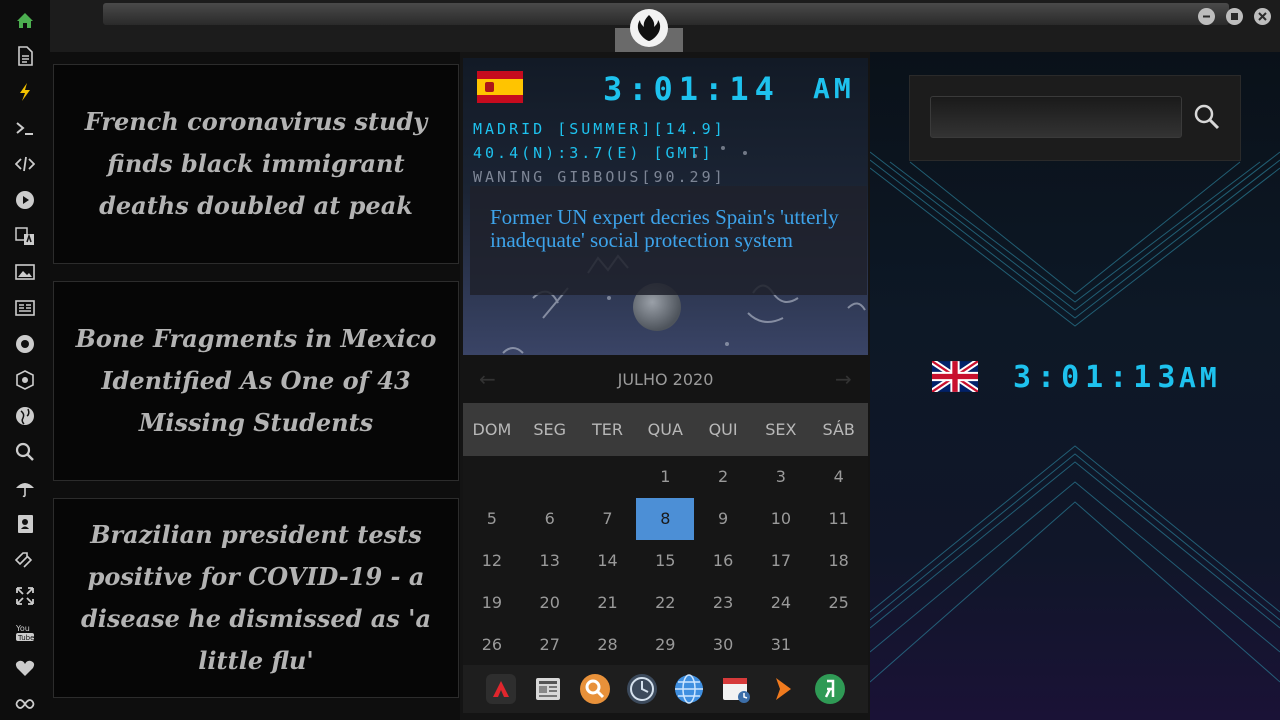  What do you see at coordinates (723, 429) in the screenshot?
I see `weekday-label: QUI` at bounding box center [723, 429].